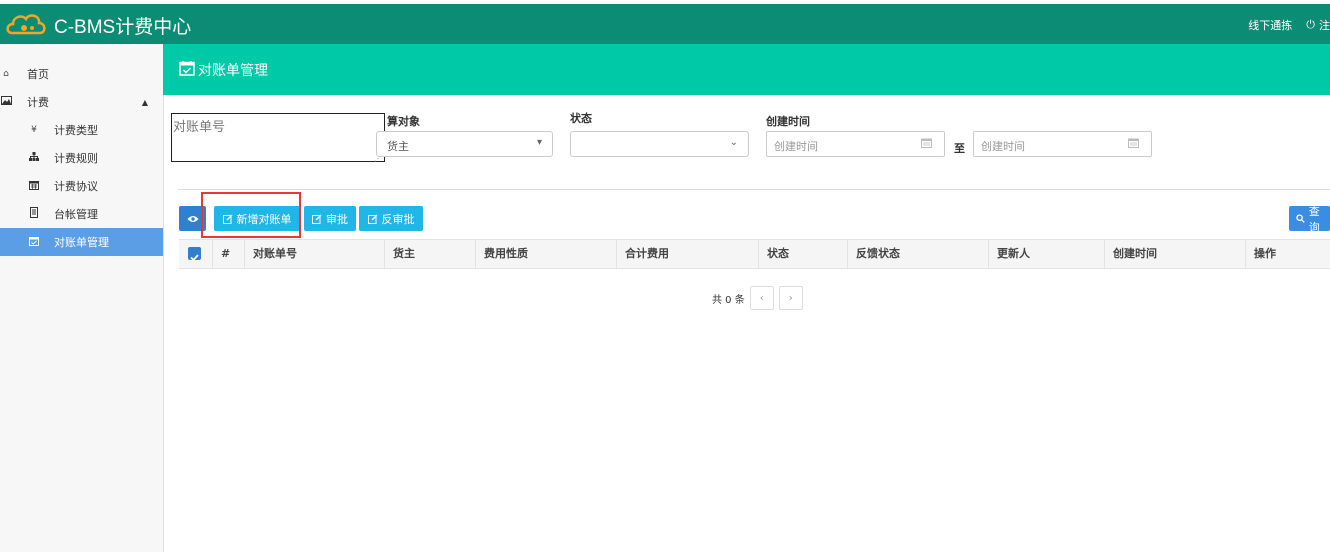 Image resolution: width=1330 pixels, height=552 pixels. What do you see at coordinates (430, 254) in the screenshot?
I see `column-header: 货主` at bounding box center [430, 254].